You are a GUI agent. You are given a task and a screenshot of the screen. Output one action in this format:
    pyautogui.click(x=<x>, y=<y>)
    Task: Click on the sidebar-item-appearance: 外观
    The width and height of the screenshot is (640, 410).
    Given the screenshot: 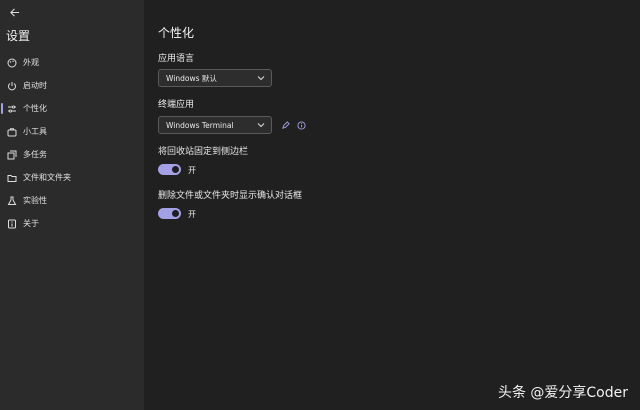 What is the action you would take?
    pyautogui.click(x=72, y=62)
    